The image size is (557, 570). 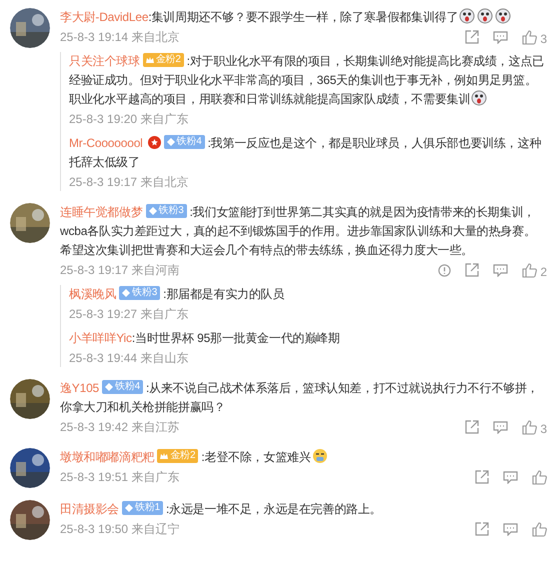 I want to click on user-name: 田清摄影会, so click(x=90, y=509).